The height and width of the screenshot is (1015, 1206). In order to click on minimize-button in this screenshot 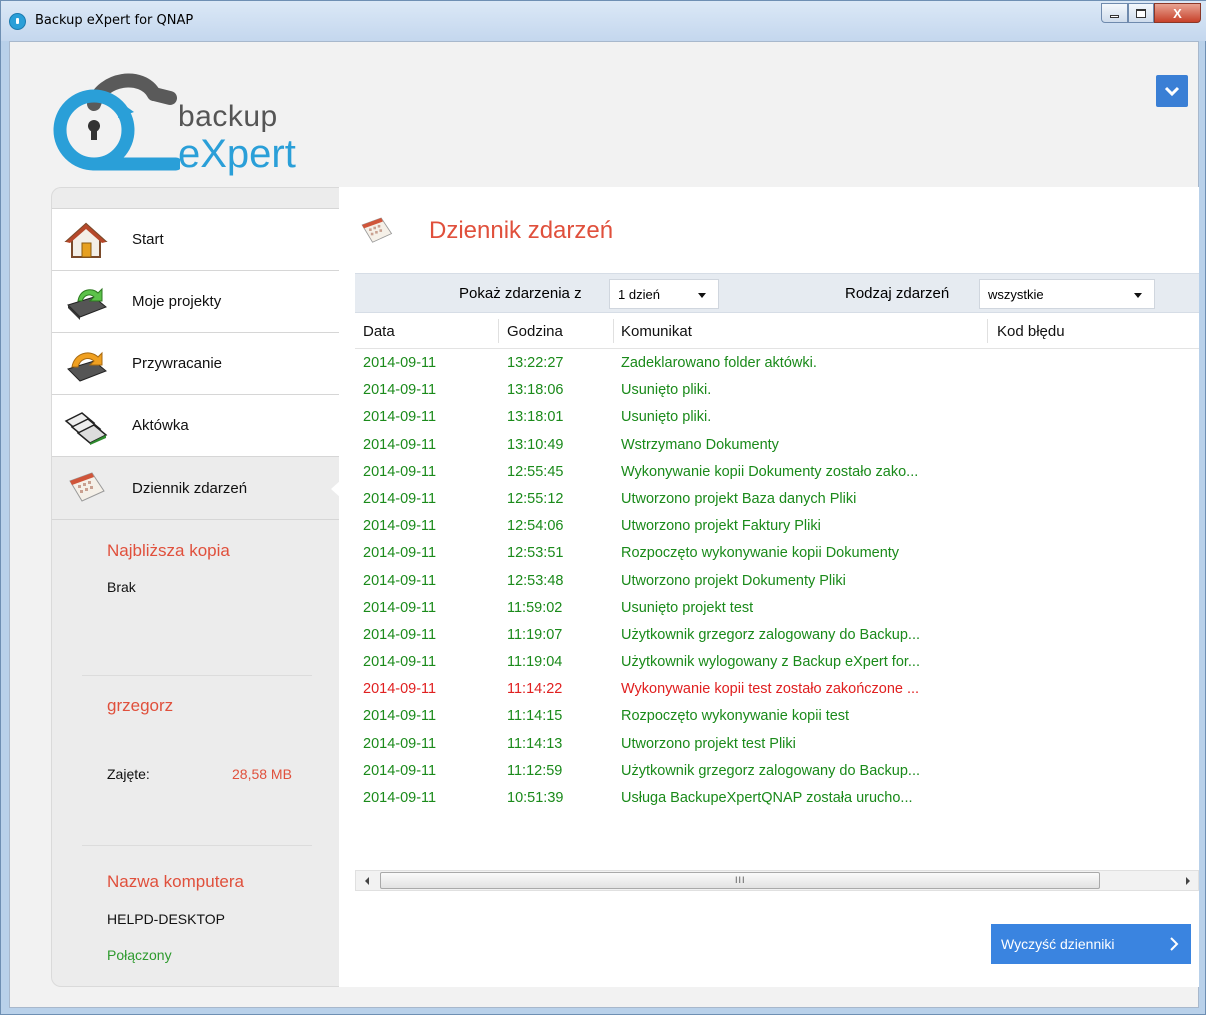, I will do `click(1114, 13)`.